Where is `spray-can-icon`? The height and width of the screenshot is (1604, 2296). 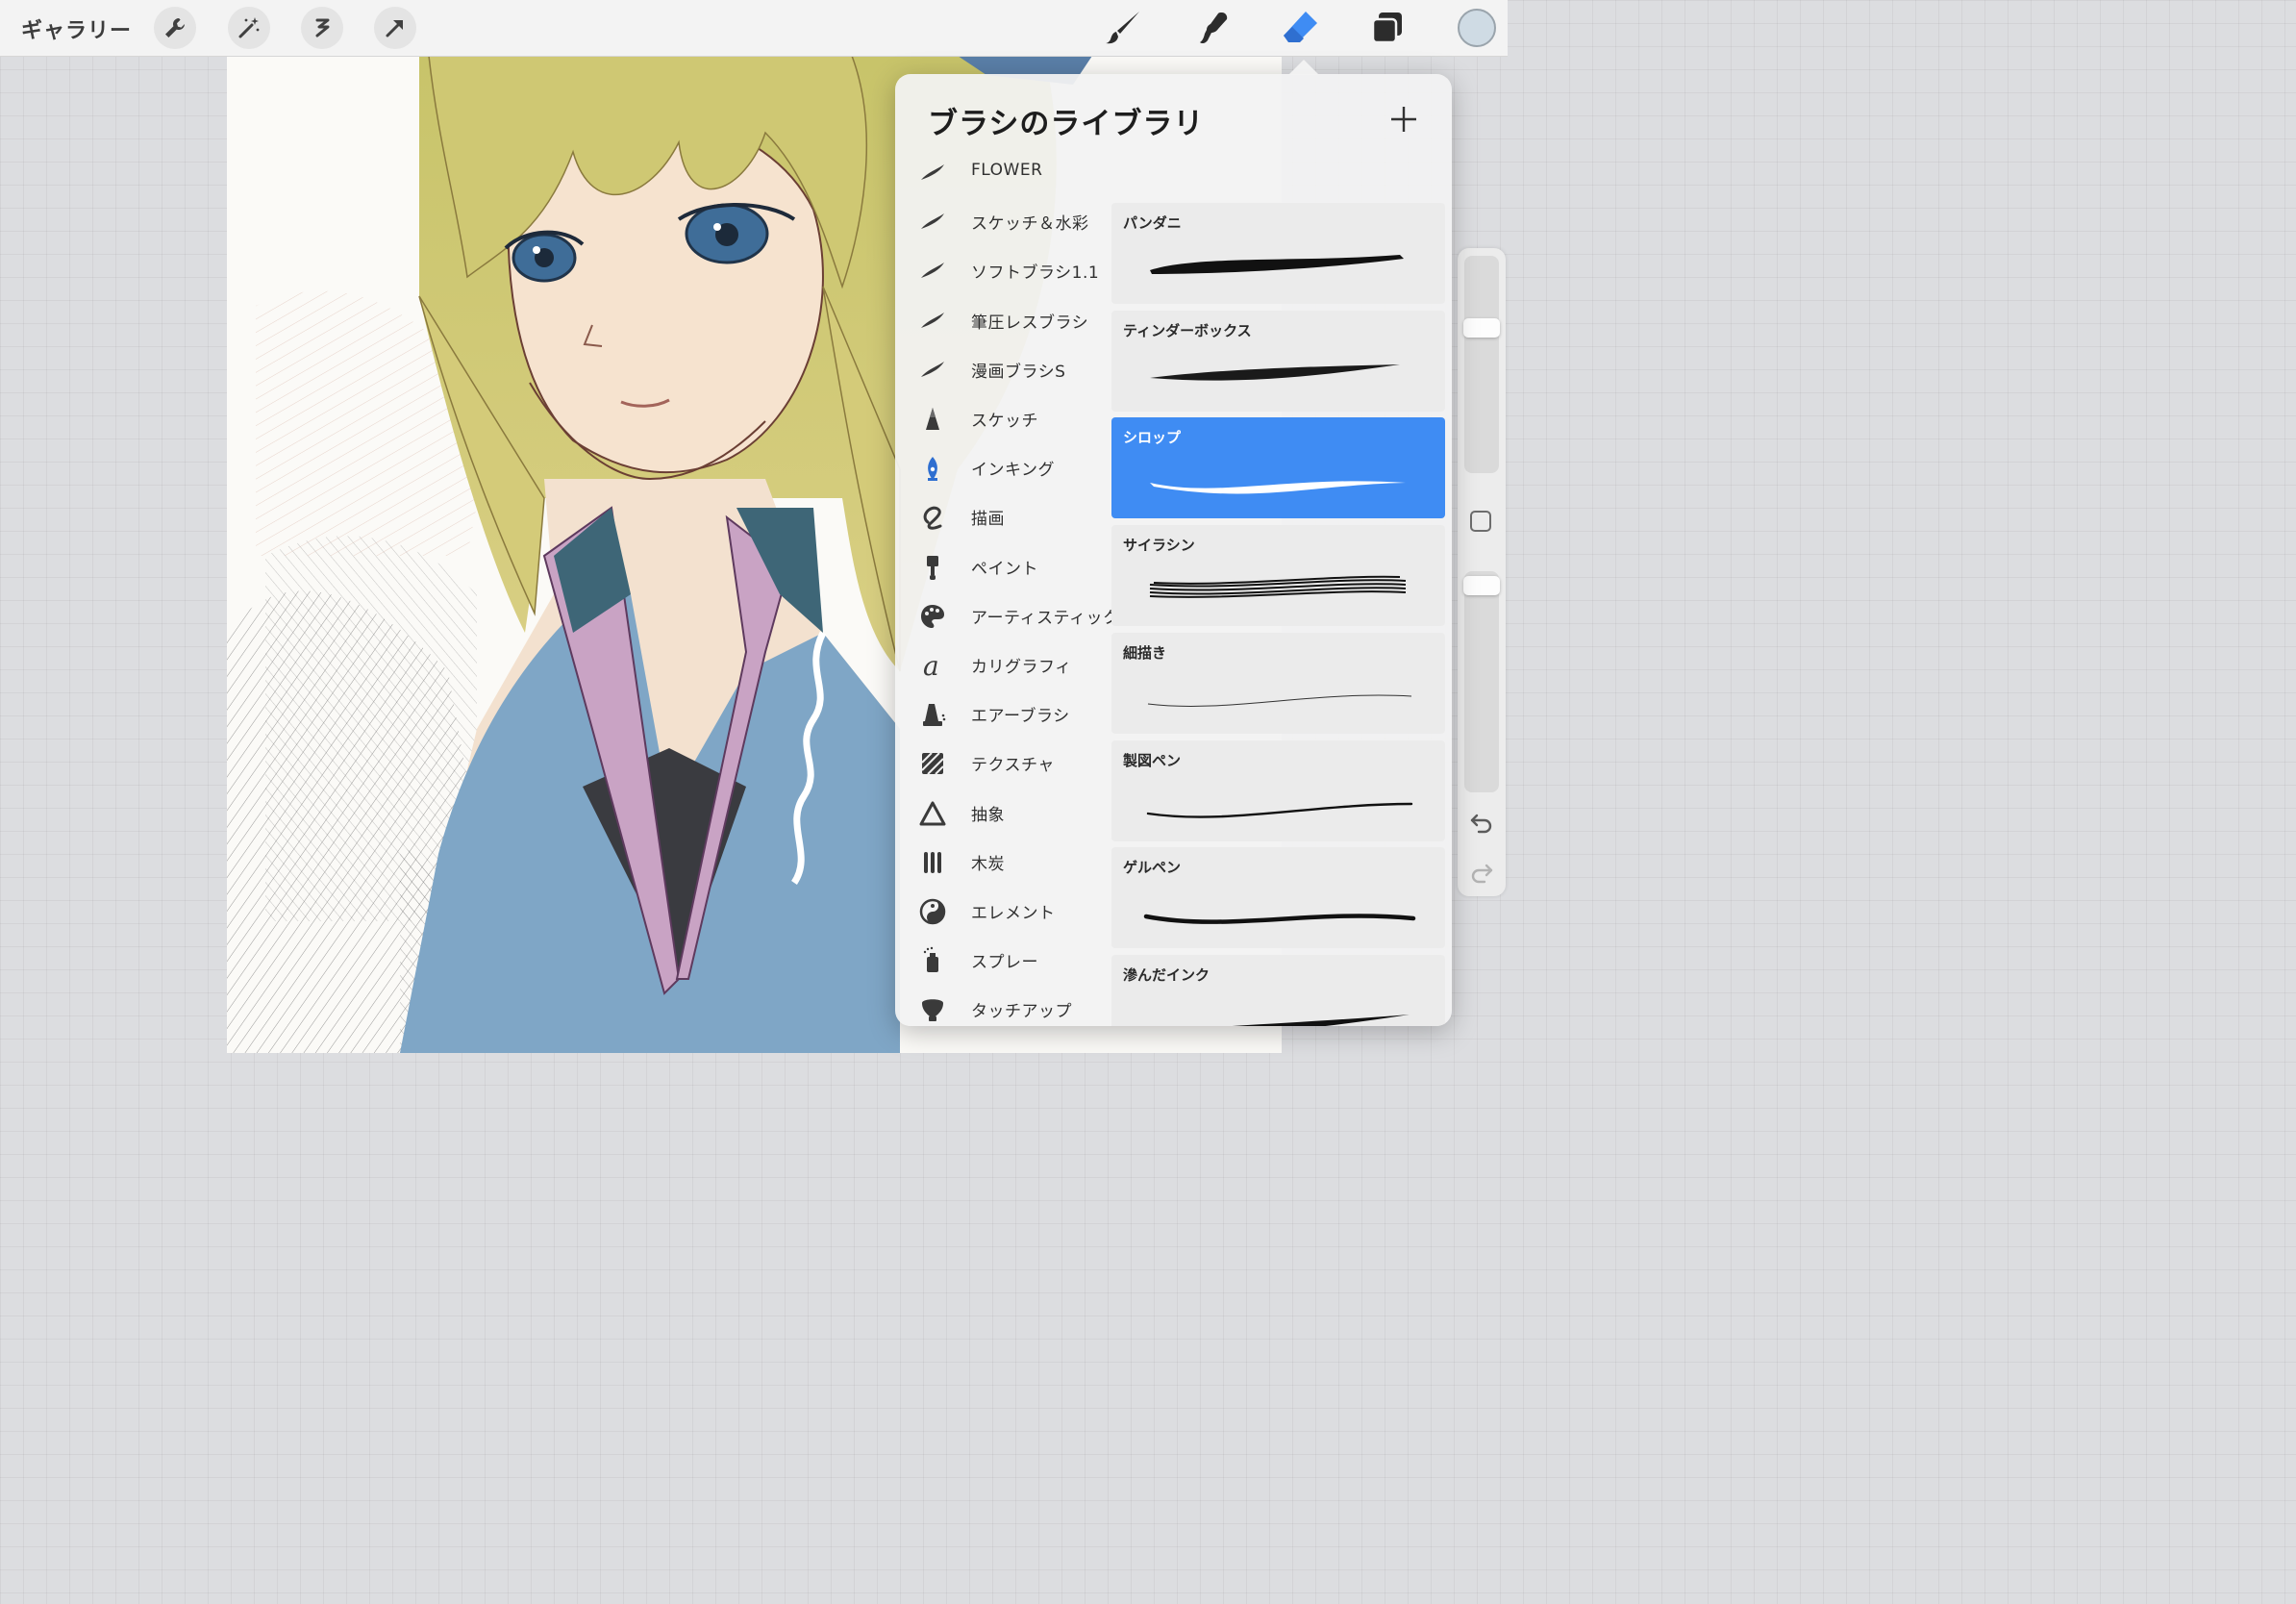
spray-can-icon is located at coordinates (930, 959).